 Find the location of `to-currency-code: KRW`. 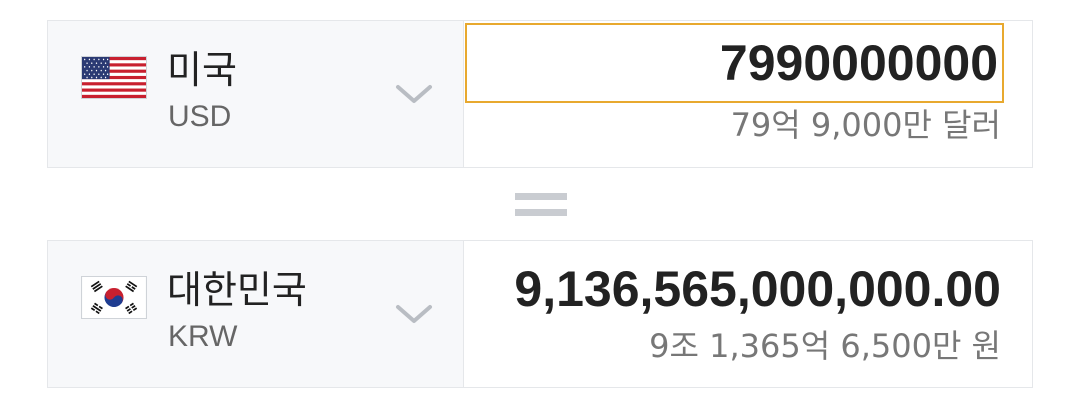

to-currency-code: KRW is located at coordinates (203, 336).